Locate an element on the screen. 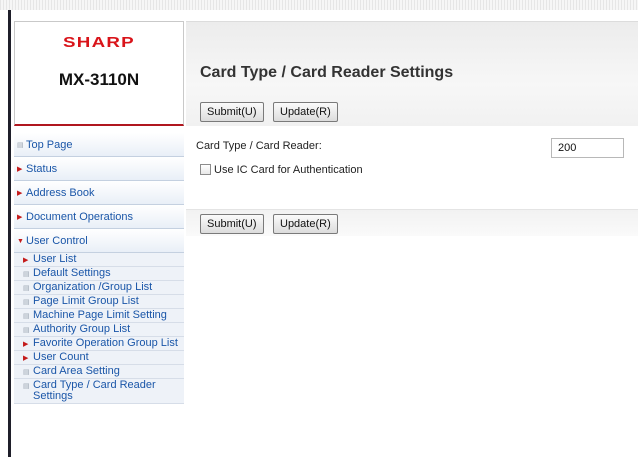 The image size is (638, 457). sidebar-subitem-label: Card Type / Card Reader Settings is located at coordinates (94, 390).